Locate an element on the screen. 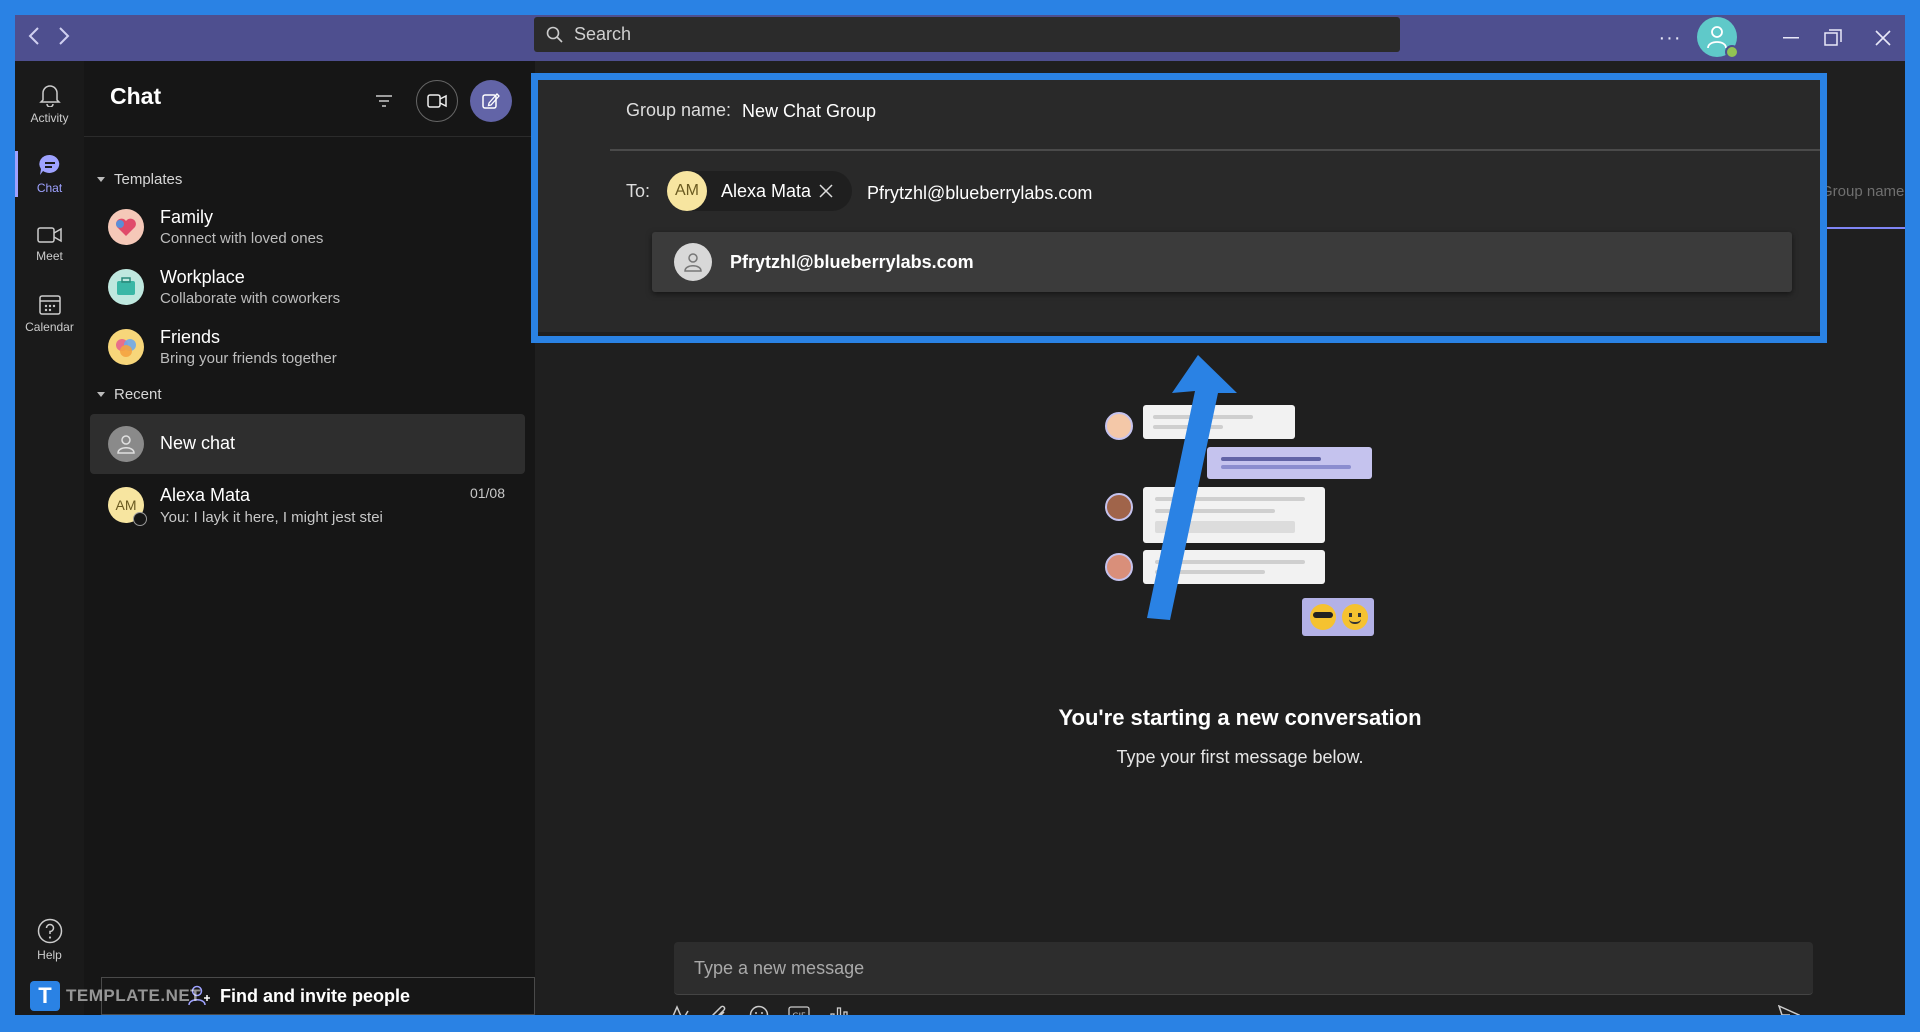  avatar-initials: AM is located at coordinates (126, 505).